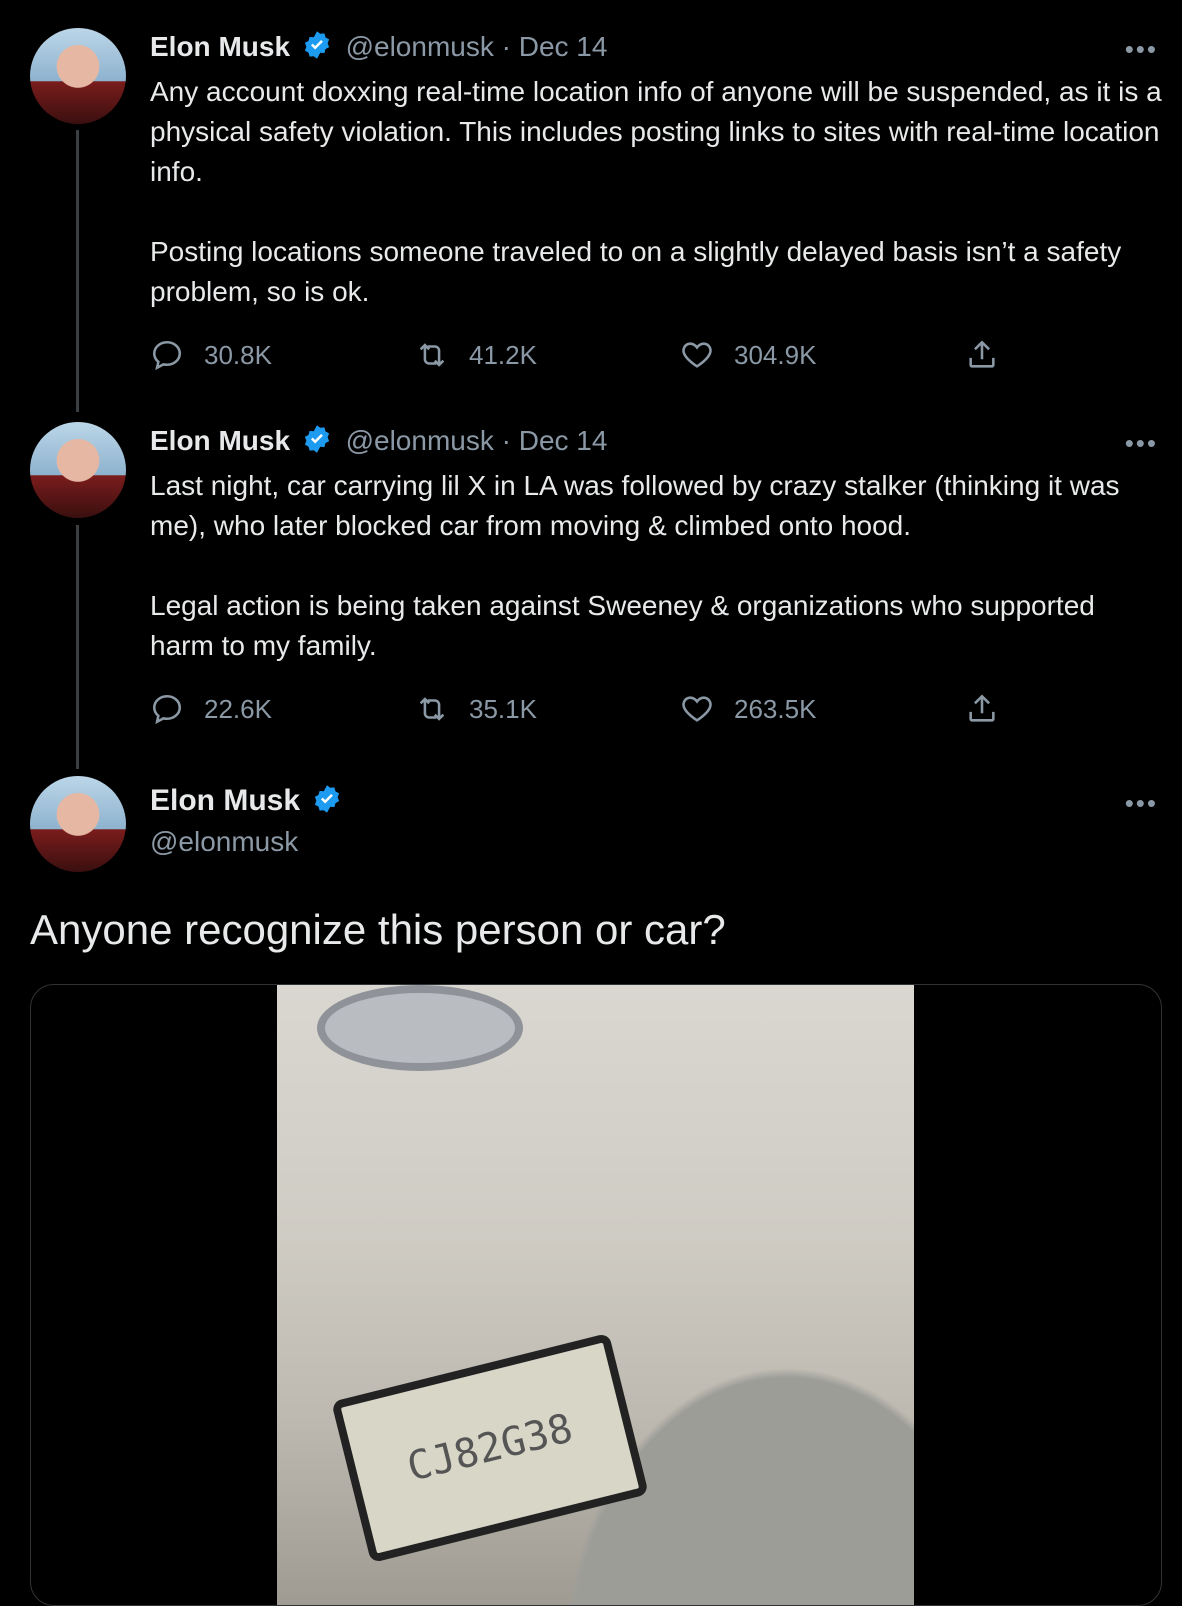 The height and width of the screenshot is (1606, 1182). I want to click on like-count: 263.5K, so click(775, 708).